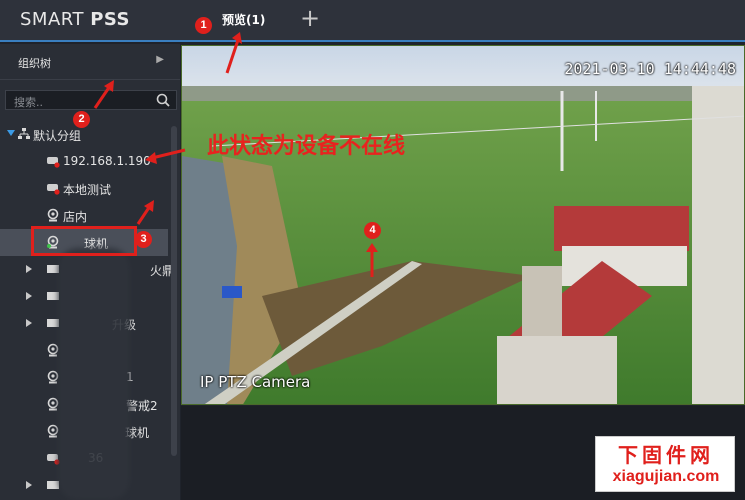 This screenshot has height=500, width=745. I want to click on annotation-badge-2: 2, so click(81, 119).